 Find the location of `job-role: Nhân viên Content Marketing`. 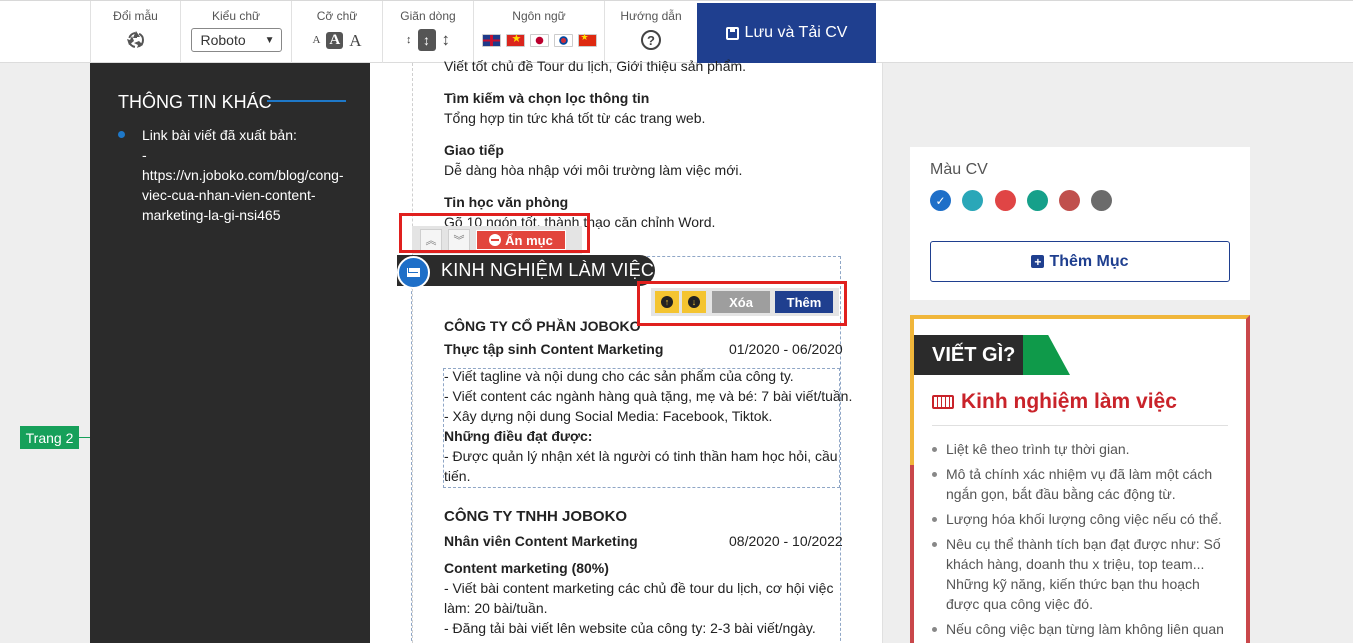

job-role: Nhân viên Content Marketing is located at coordinates (541, 541).